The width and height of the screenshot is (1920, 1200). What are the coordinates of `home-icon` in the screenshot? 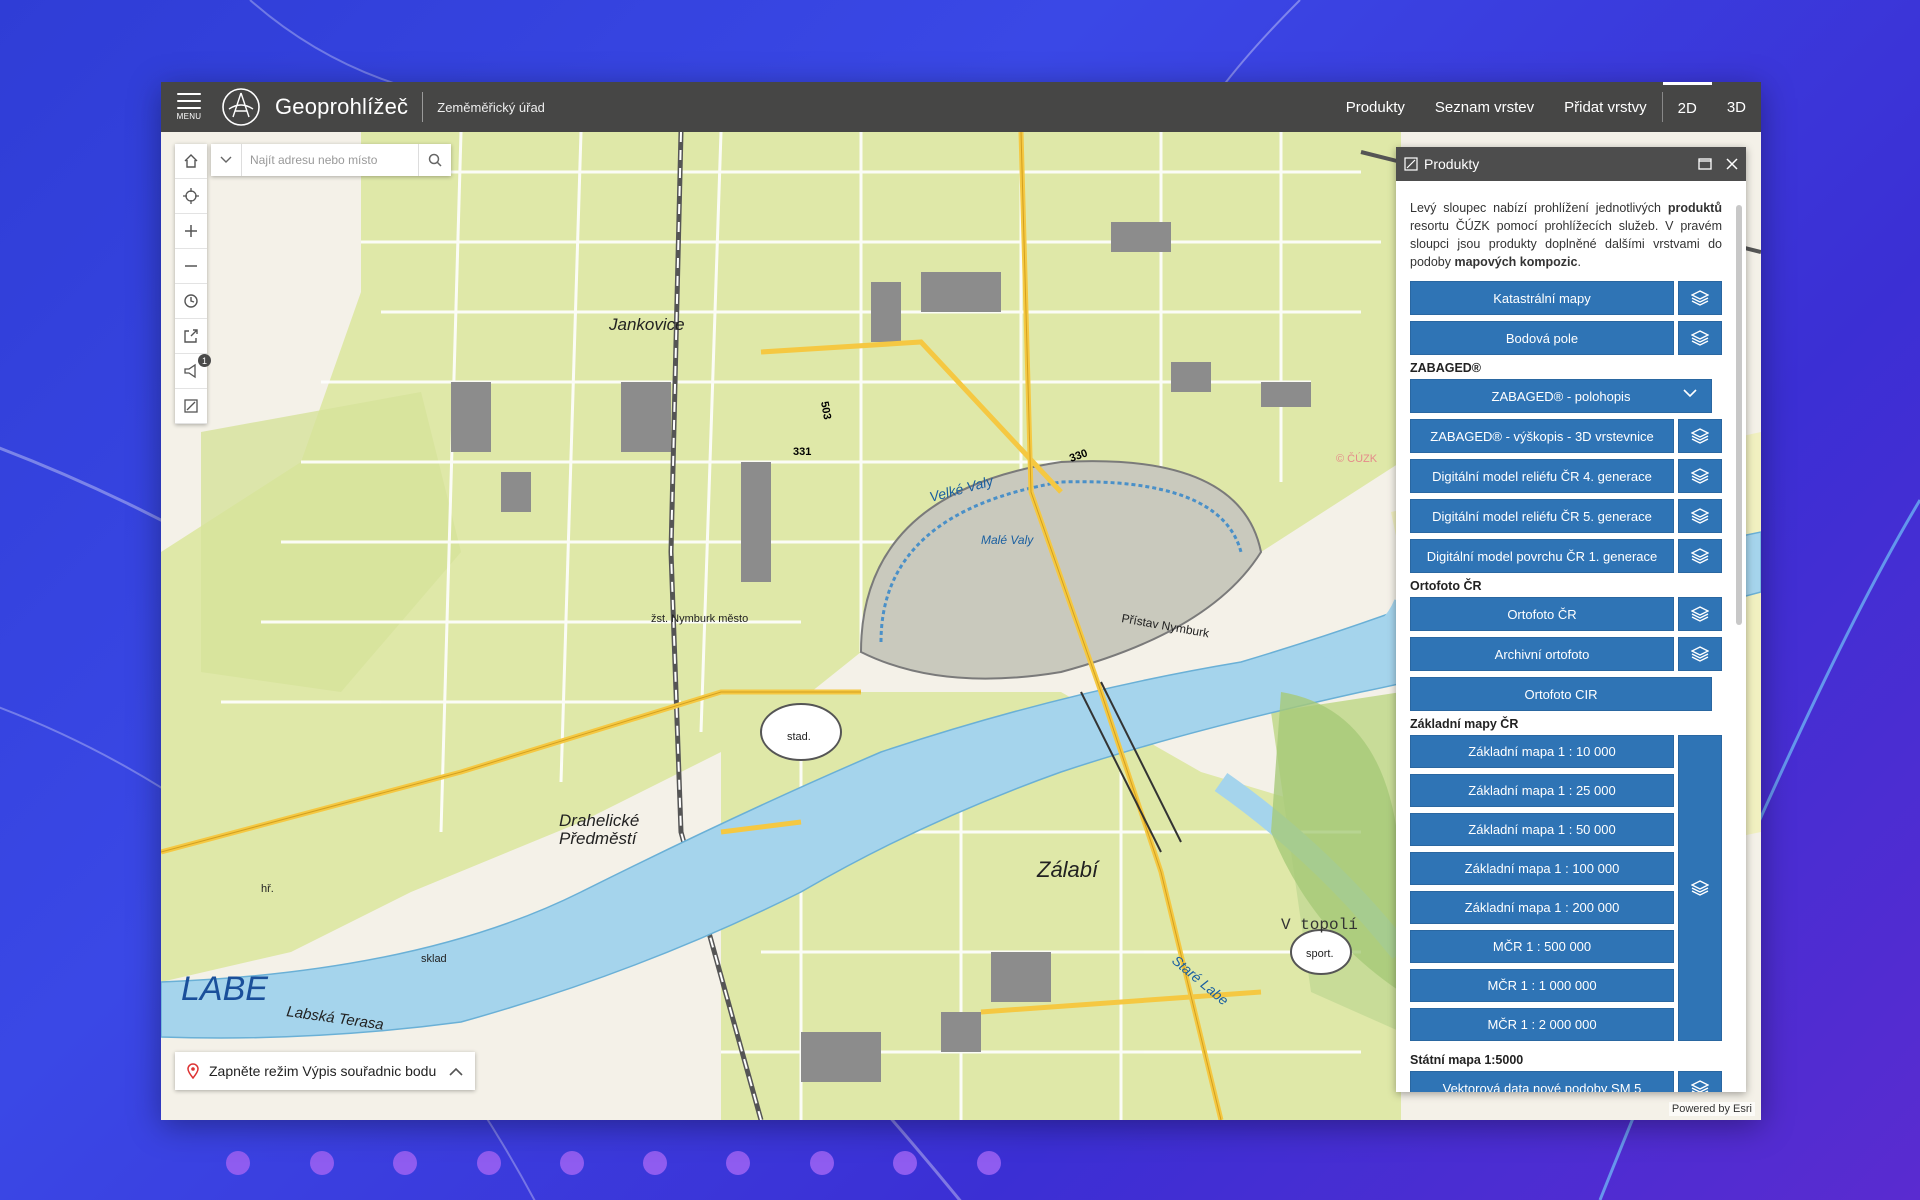 It's located at (191, 161).